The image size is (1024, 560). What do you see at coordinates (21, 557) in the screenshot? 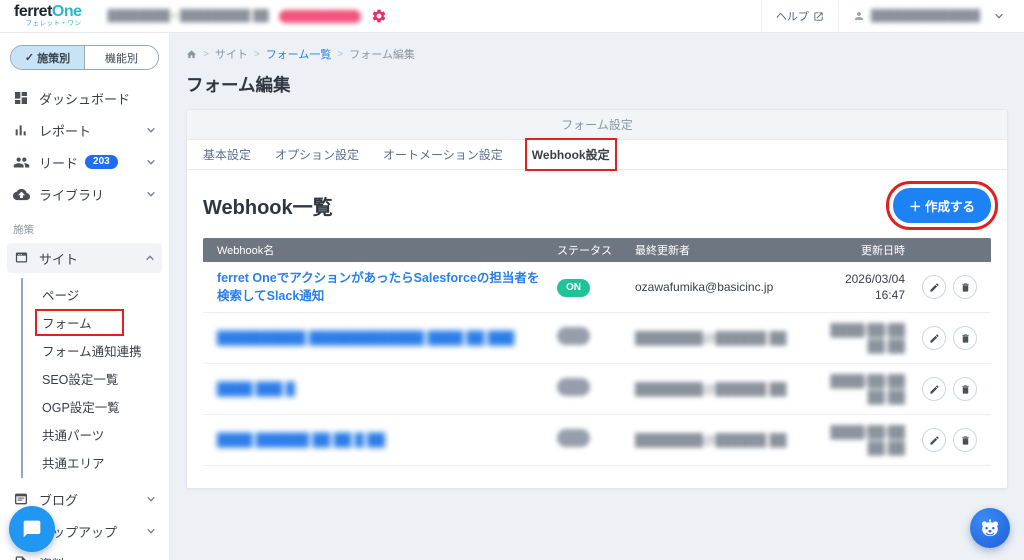
I see `document-icon` at bounding box center [21, 557].